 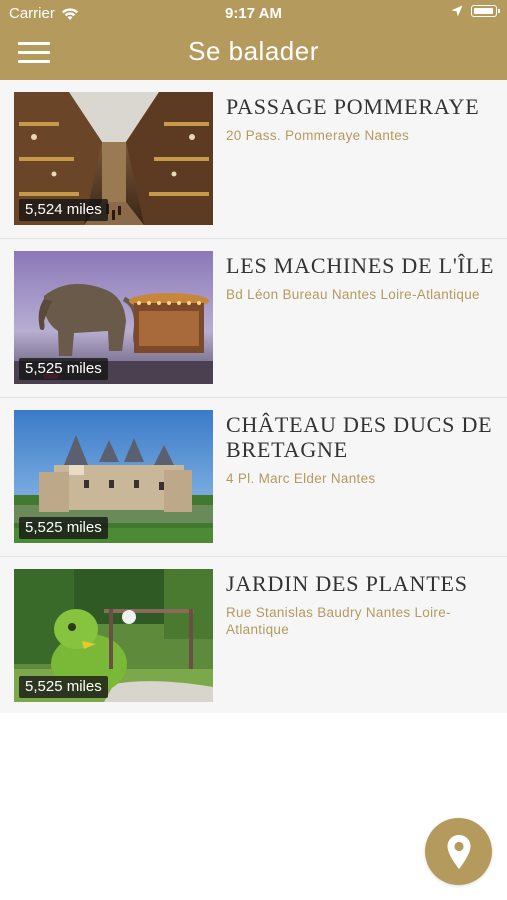 I want to click on map-pin-icon, so click(x=458, y=851).